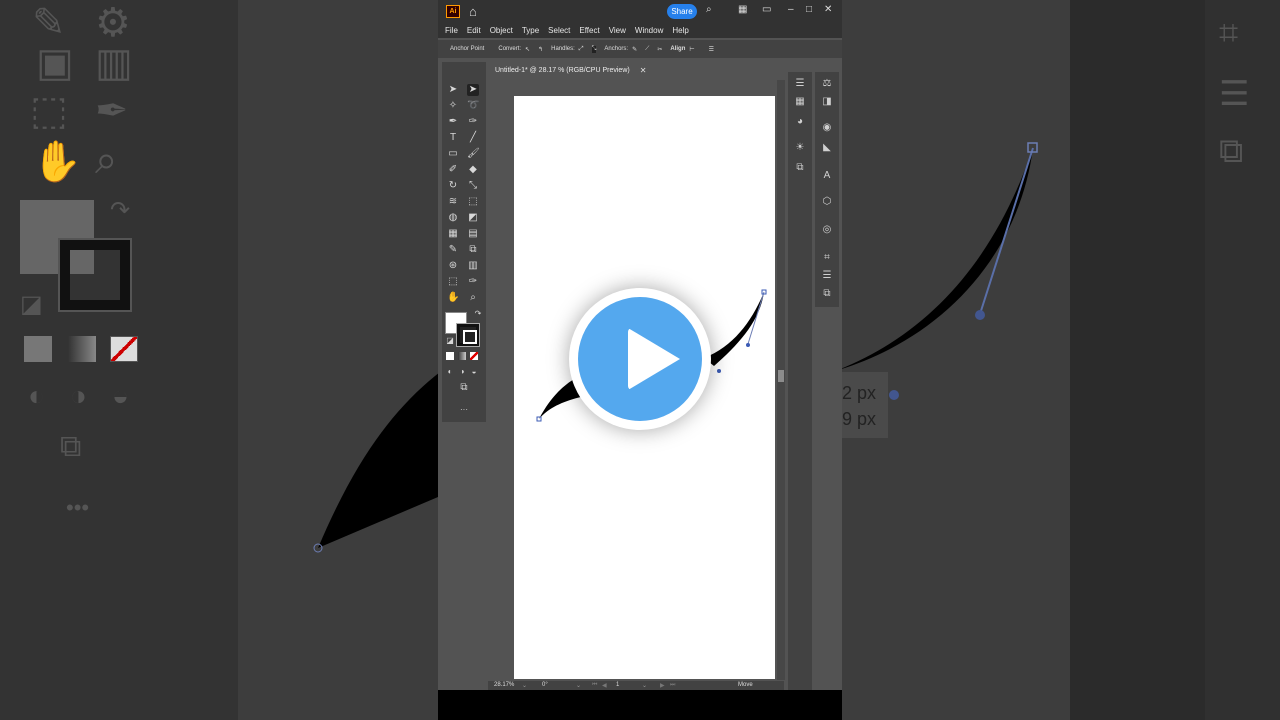 The width and height of the screenshot is (1280, 720). What do you see at coordinates (809, 9) in the screenshot?
I see `maximize-icon: □` at bounding box center [809, 9].